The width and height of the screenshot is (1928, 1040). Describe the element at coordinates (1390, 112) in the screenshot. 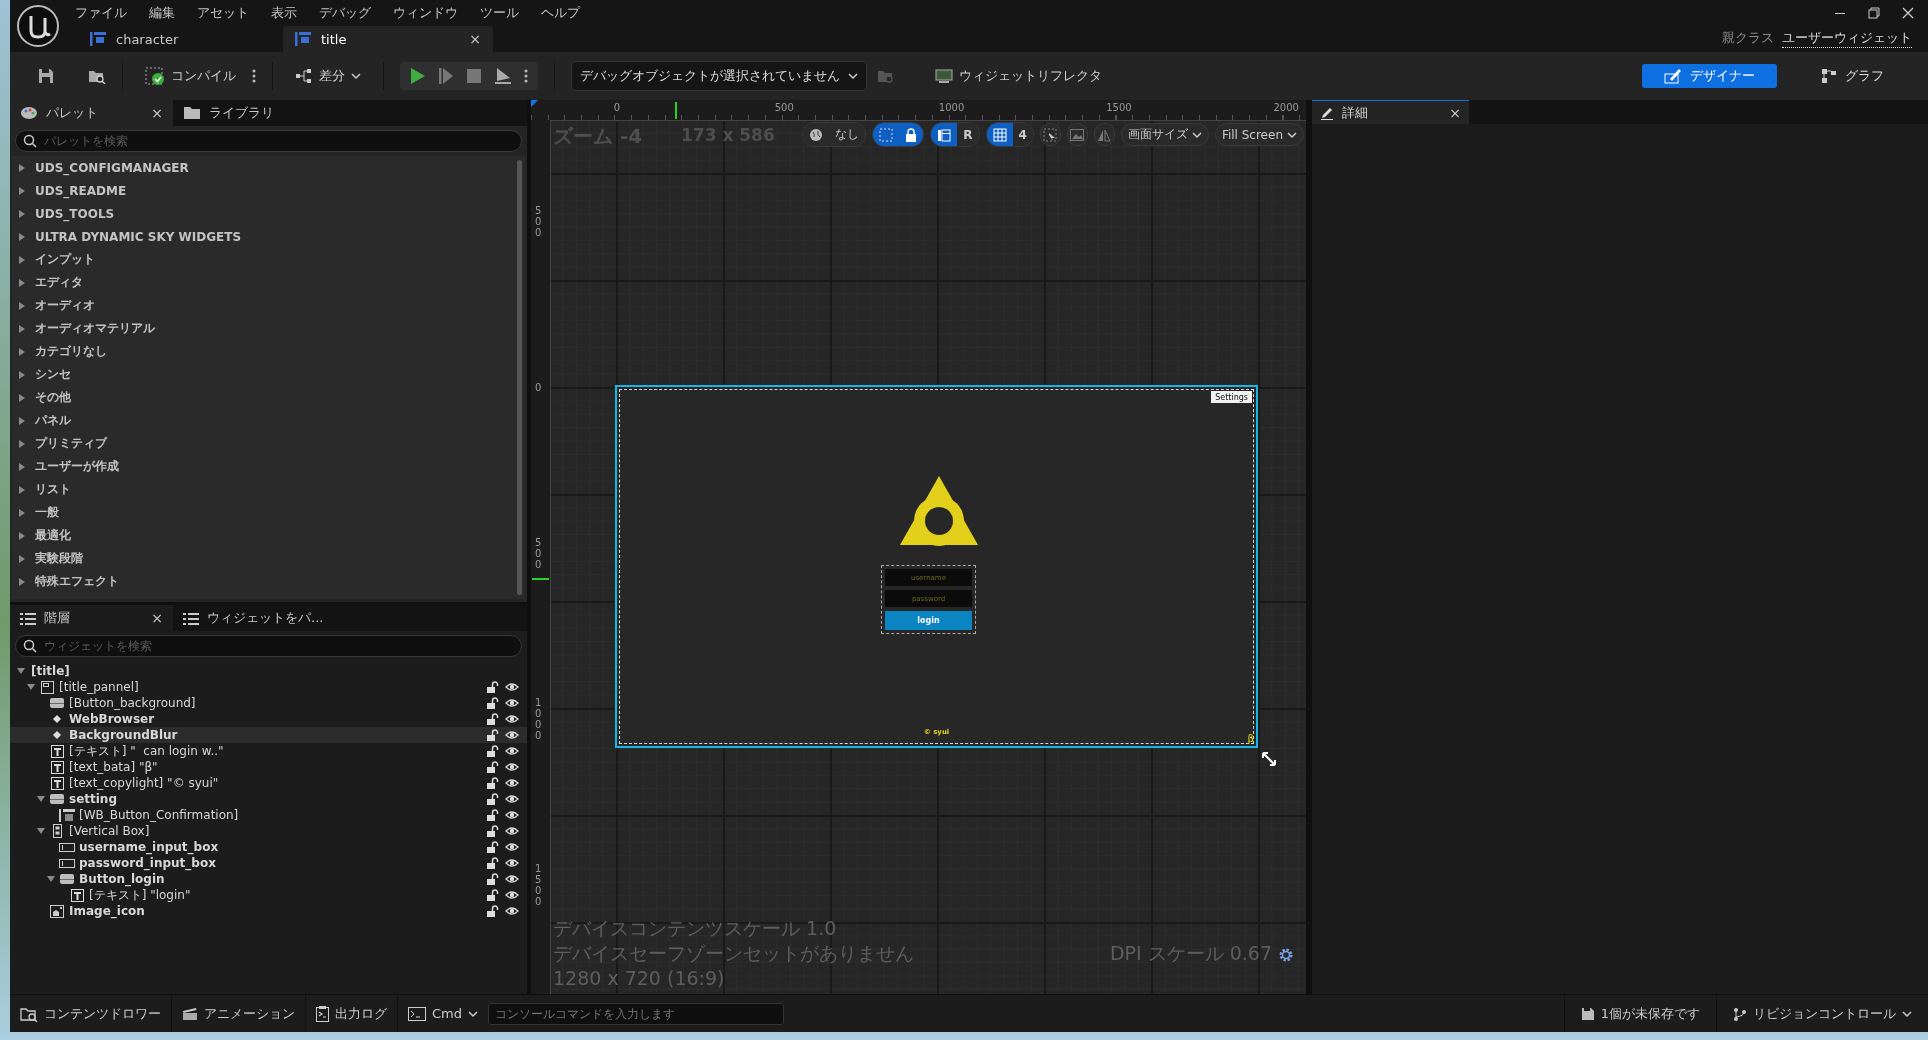

I see `details-tab: 詳細 ×` at that location.